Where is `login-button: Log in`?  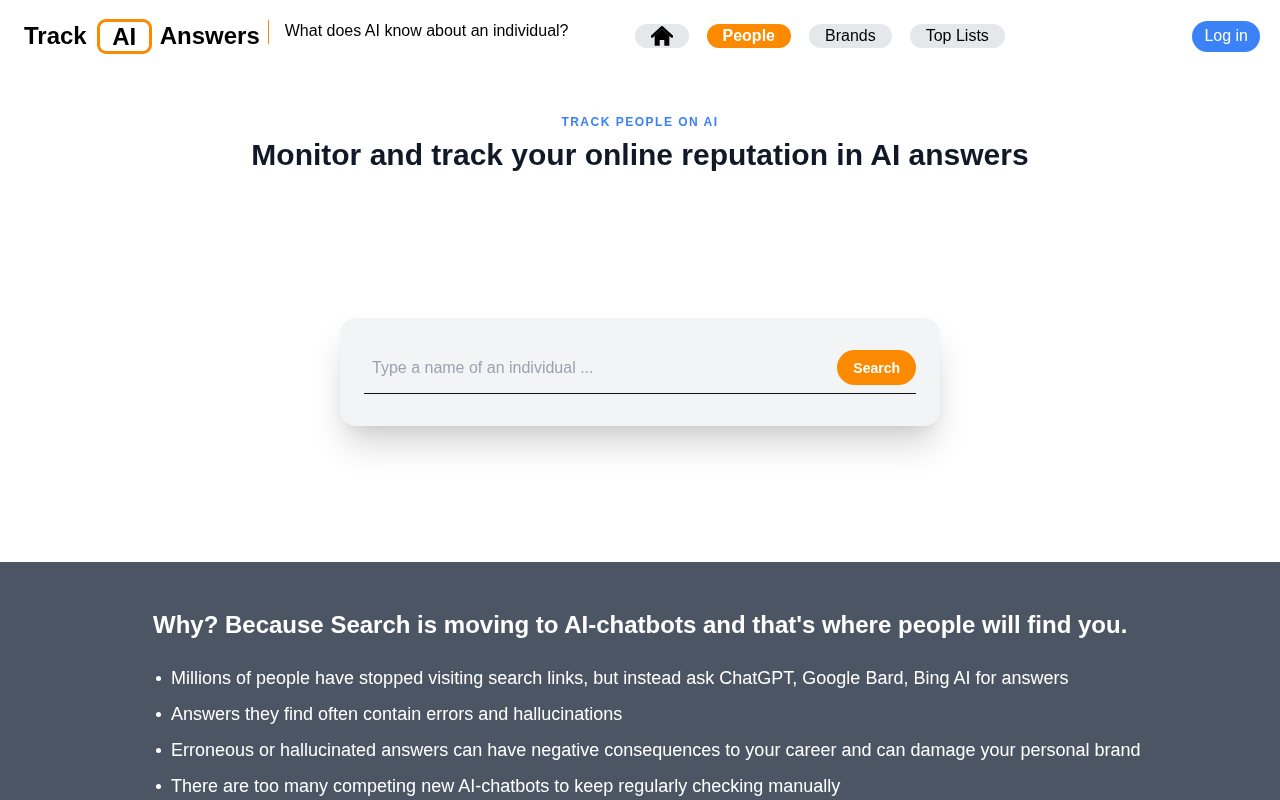 login-button: Log in is located at coordinates (1226, 36).